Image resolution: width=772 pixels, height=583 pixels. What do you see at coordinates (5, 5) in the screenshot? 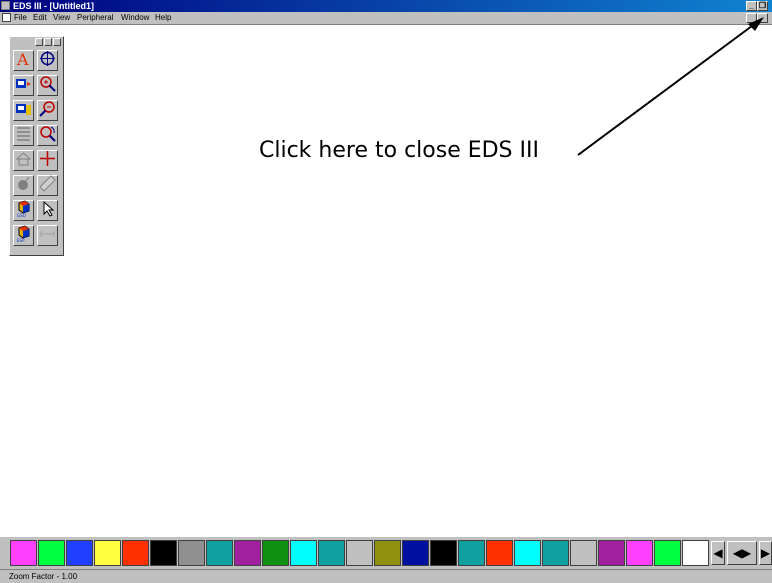
I see `app-icon` at bounding box center [5, 5].